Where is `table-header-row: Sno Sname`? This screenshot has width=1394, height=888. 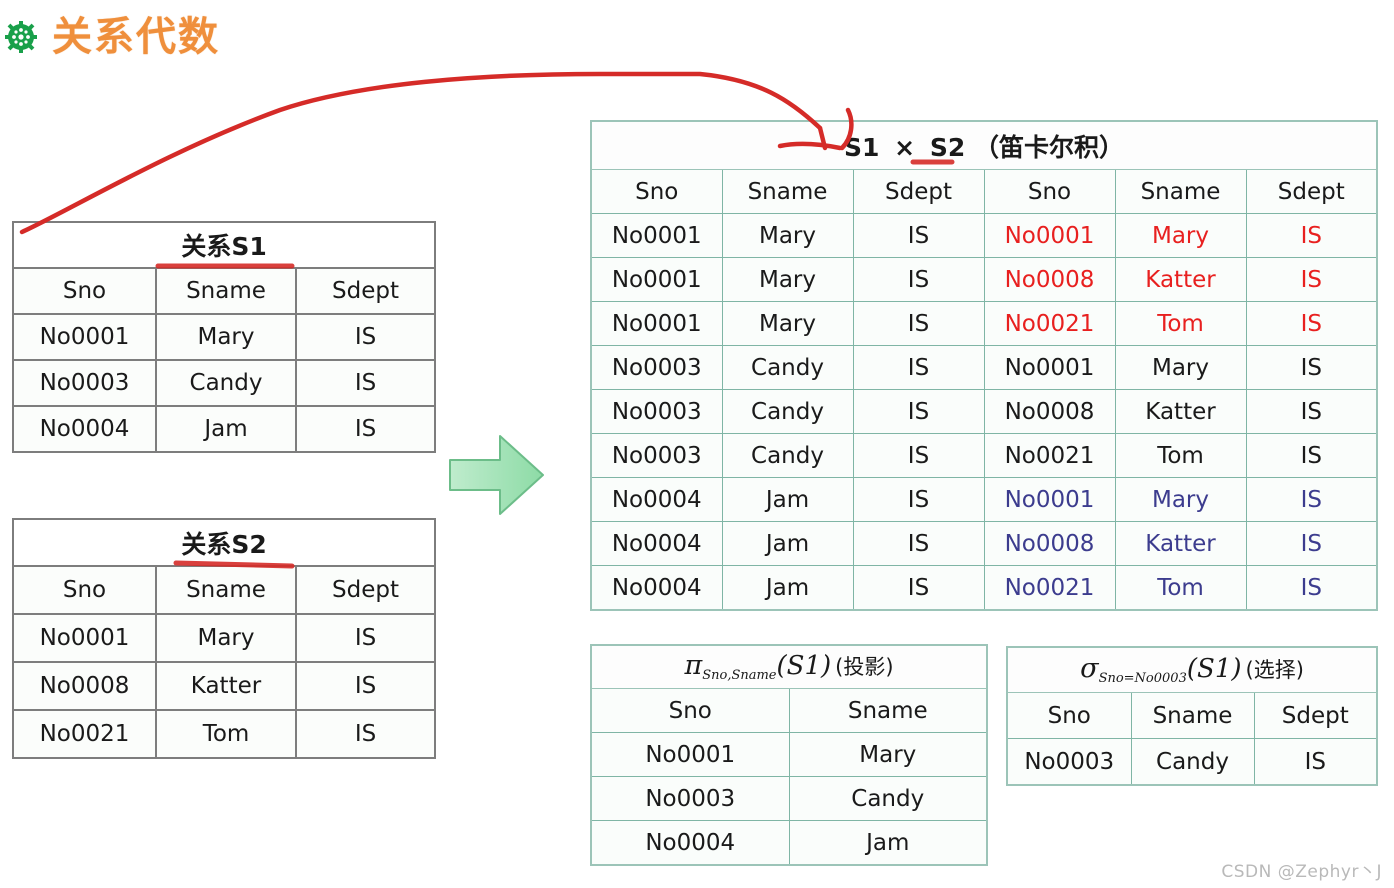 table-header-row: Sno Sname is located at coordinates (789, 710).